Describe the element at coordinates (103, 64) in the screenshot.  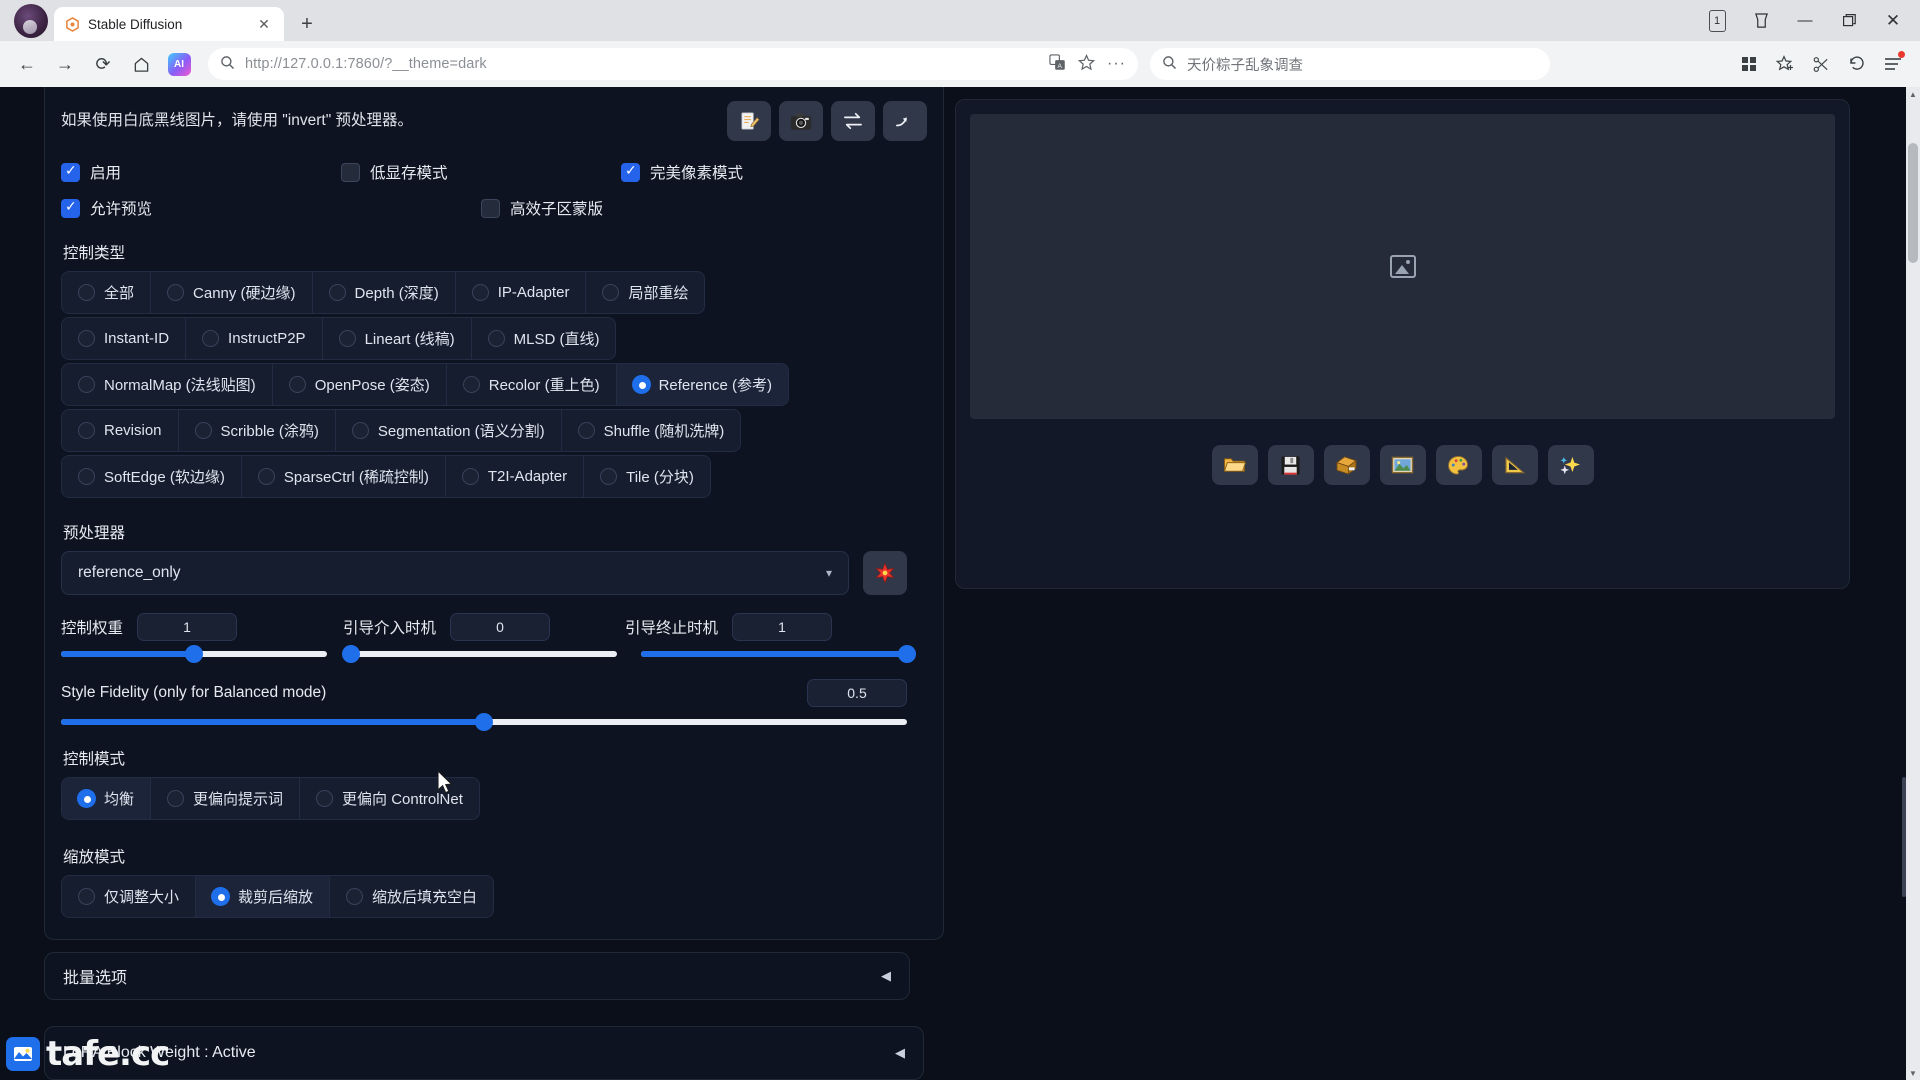
I see `reload-icon: ⟳` at that location.